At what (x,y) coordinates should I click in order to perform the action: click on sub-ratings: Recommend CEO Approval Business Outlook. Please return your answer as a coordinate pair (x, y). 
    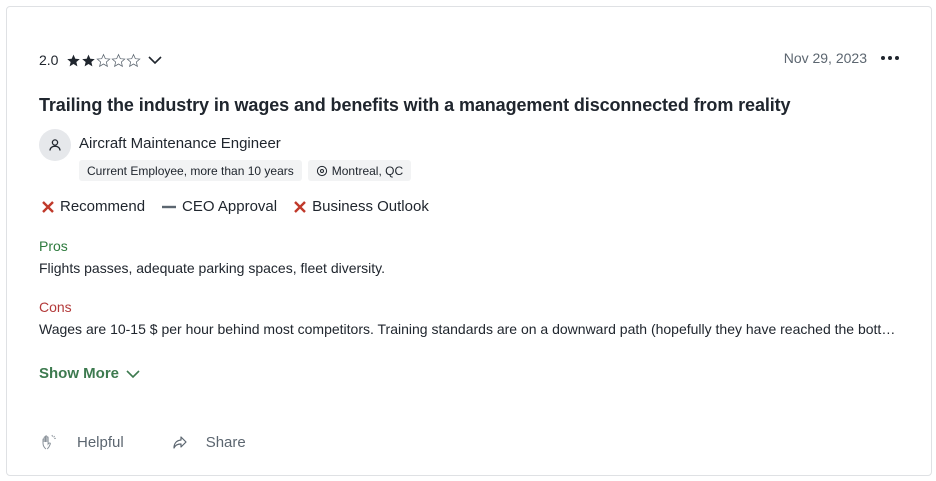
    Looking at the image, I should click on (243, 206).